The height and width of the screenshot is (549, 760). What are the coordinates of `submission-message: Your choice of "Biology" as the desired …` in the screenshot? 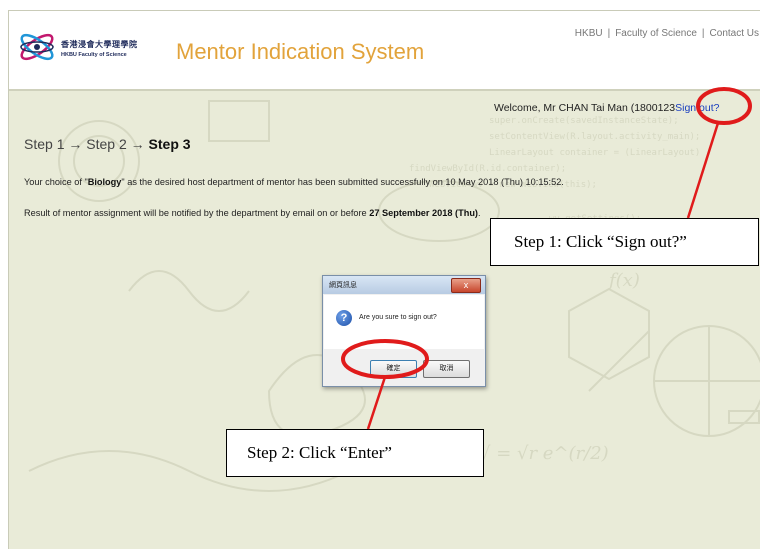 It's located at (294, 182).